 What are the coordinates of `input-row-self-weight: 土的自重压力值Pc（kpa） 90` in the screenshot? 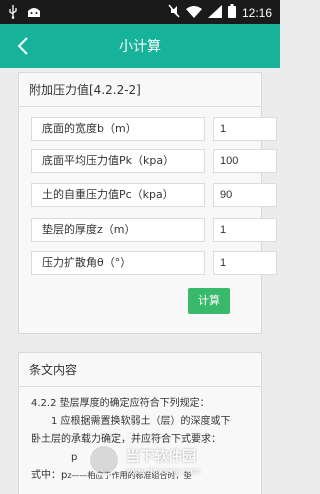 It's located at (154, 195).